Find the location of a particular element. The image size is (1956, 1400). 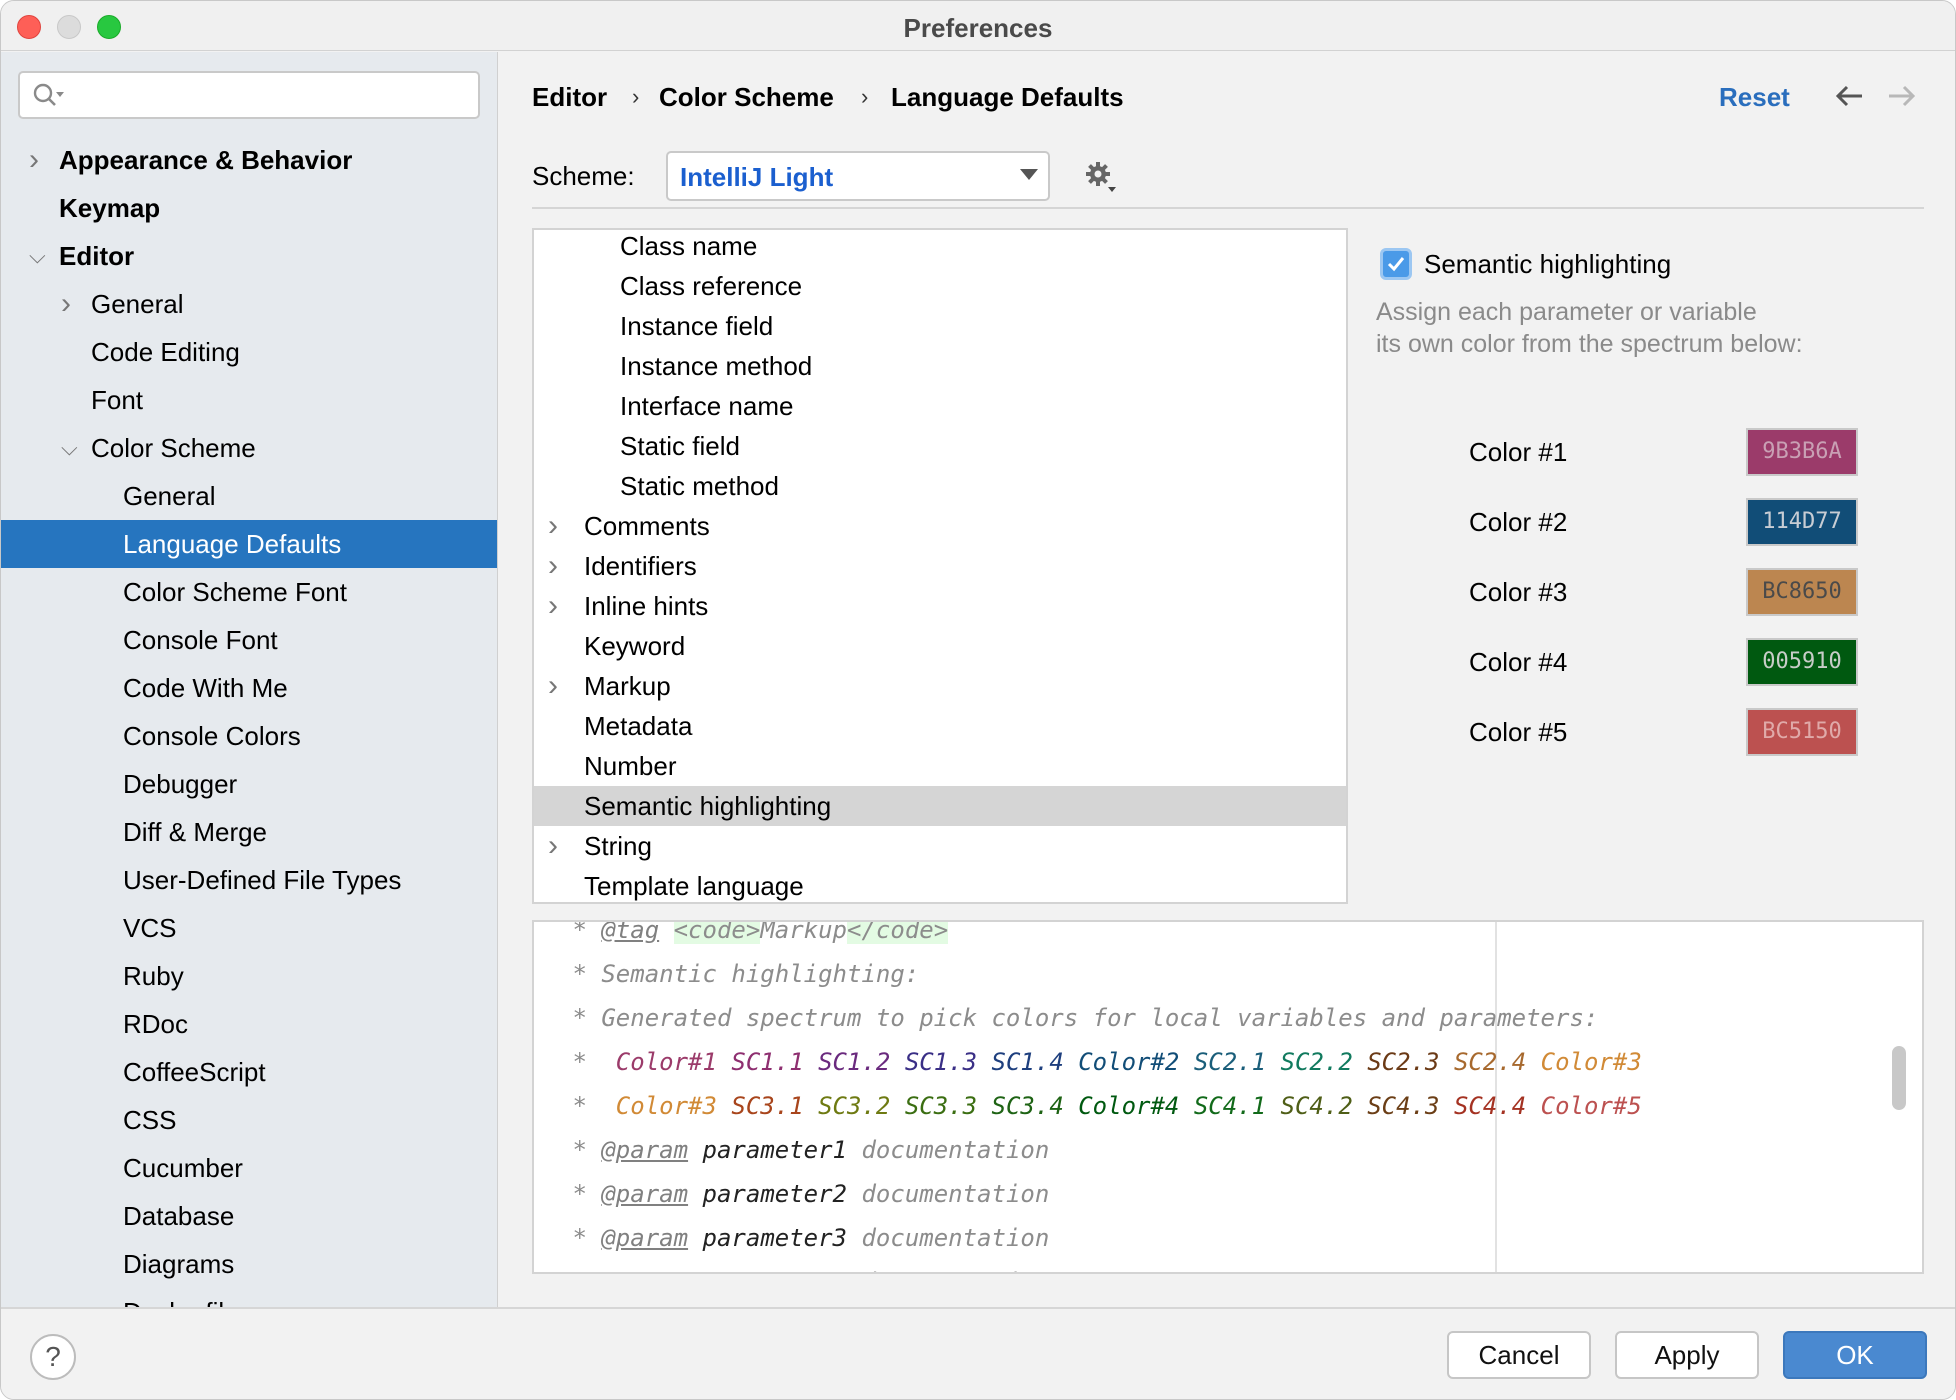

code-line: * @param parameter1 documentation is located at coordinates (803, 1150).